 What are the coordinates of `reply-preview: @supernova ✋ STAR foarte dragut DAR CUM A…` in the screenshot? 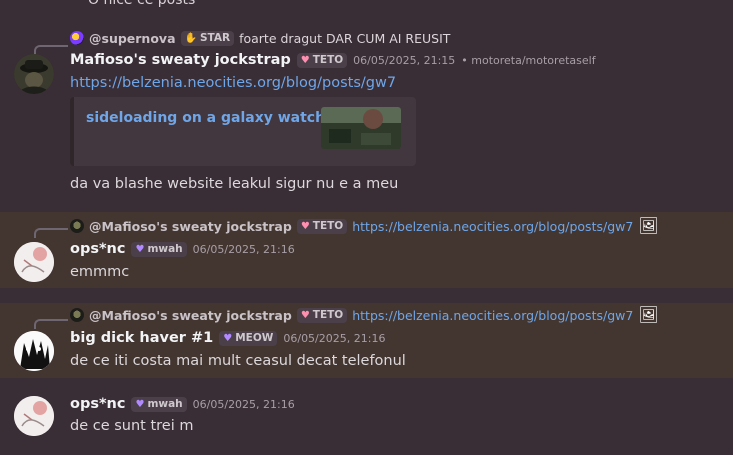 It's located at (260, 38).